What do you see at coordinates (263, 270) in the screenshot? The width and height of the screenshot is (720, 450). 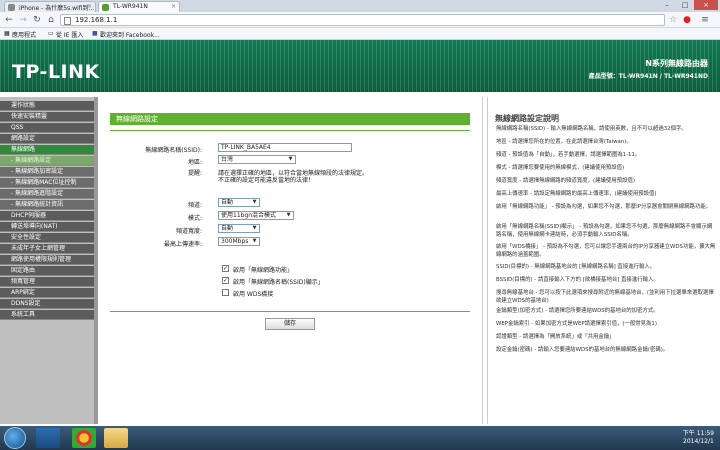 I see `enable-radio-label: 啟用「無線網路功能」` at bounding box center [263, 270].